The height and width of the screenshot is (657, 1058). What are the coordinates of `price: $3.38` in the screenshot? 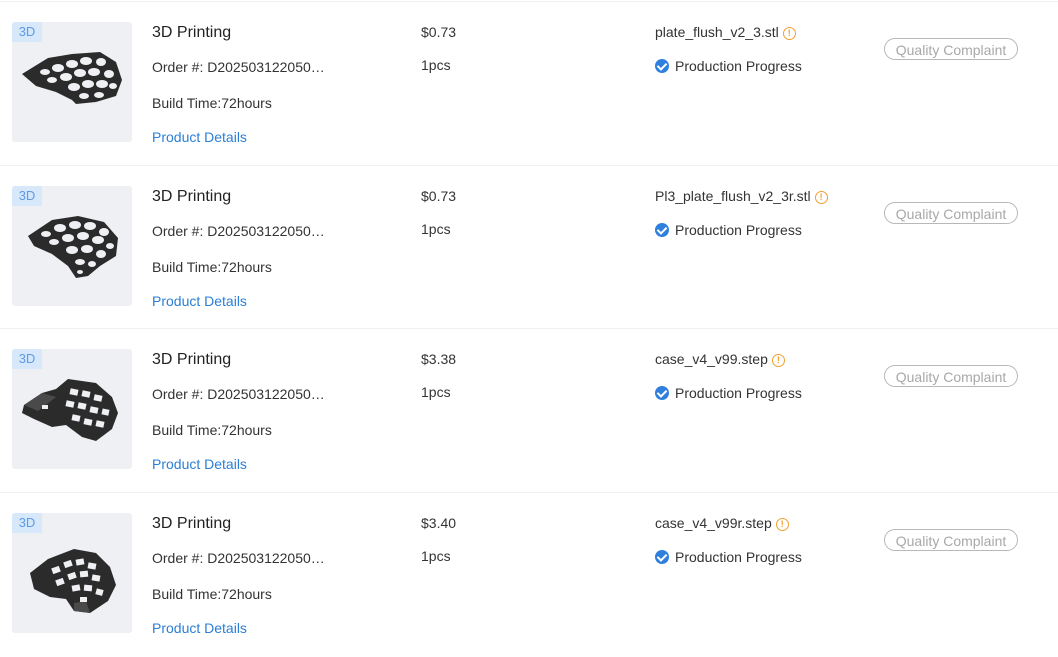 It's located at (439, 359).